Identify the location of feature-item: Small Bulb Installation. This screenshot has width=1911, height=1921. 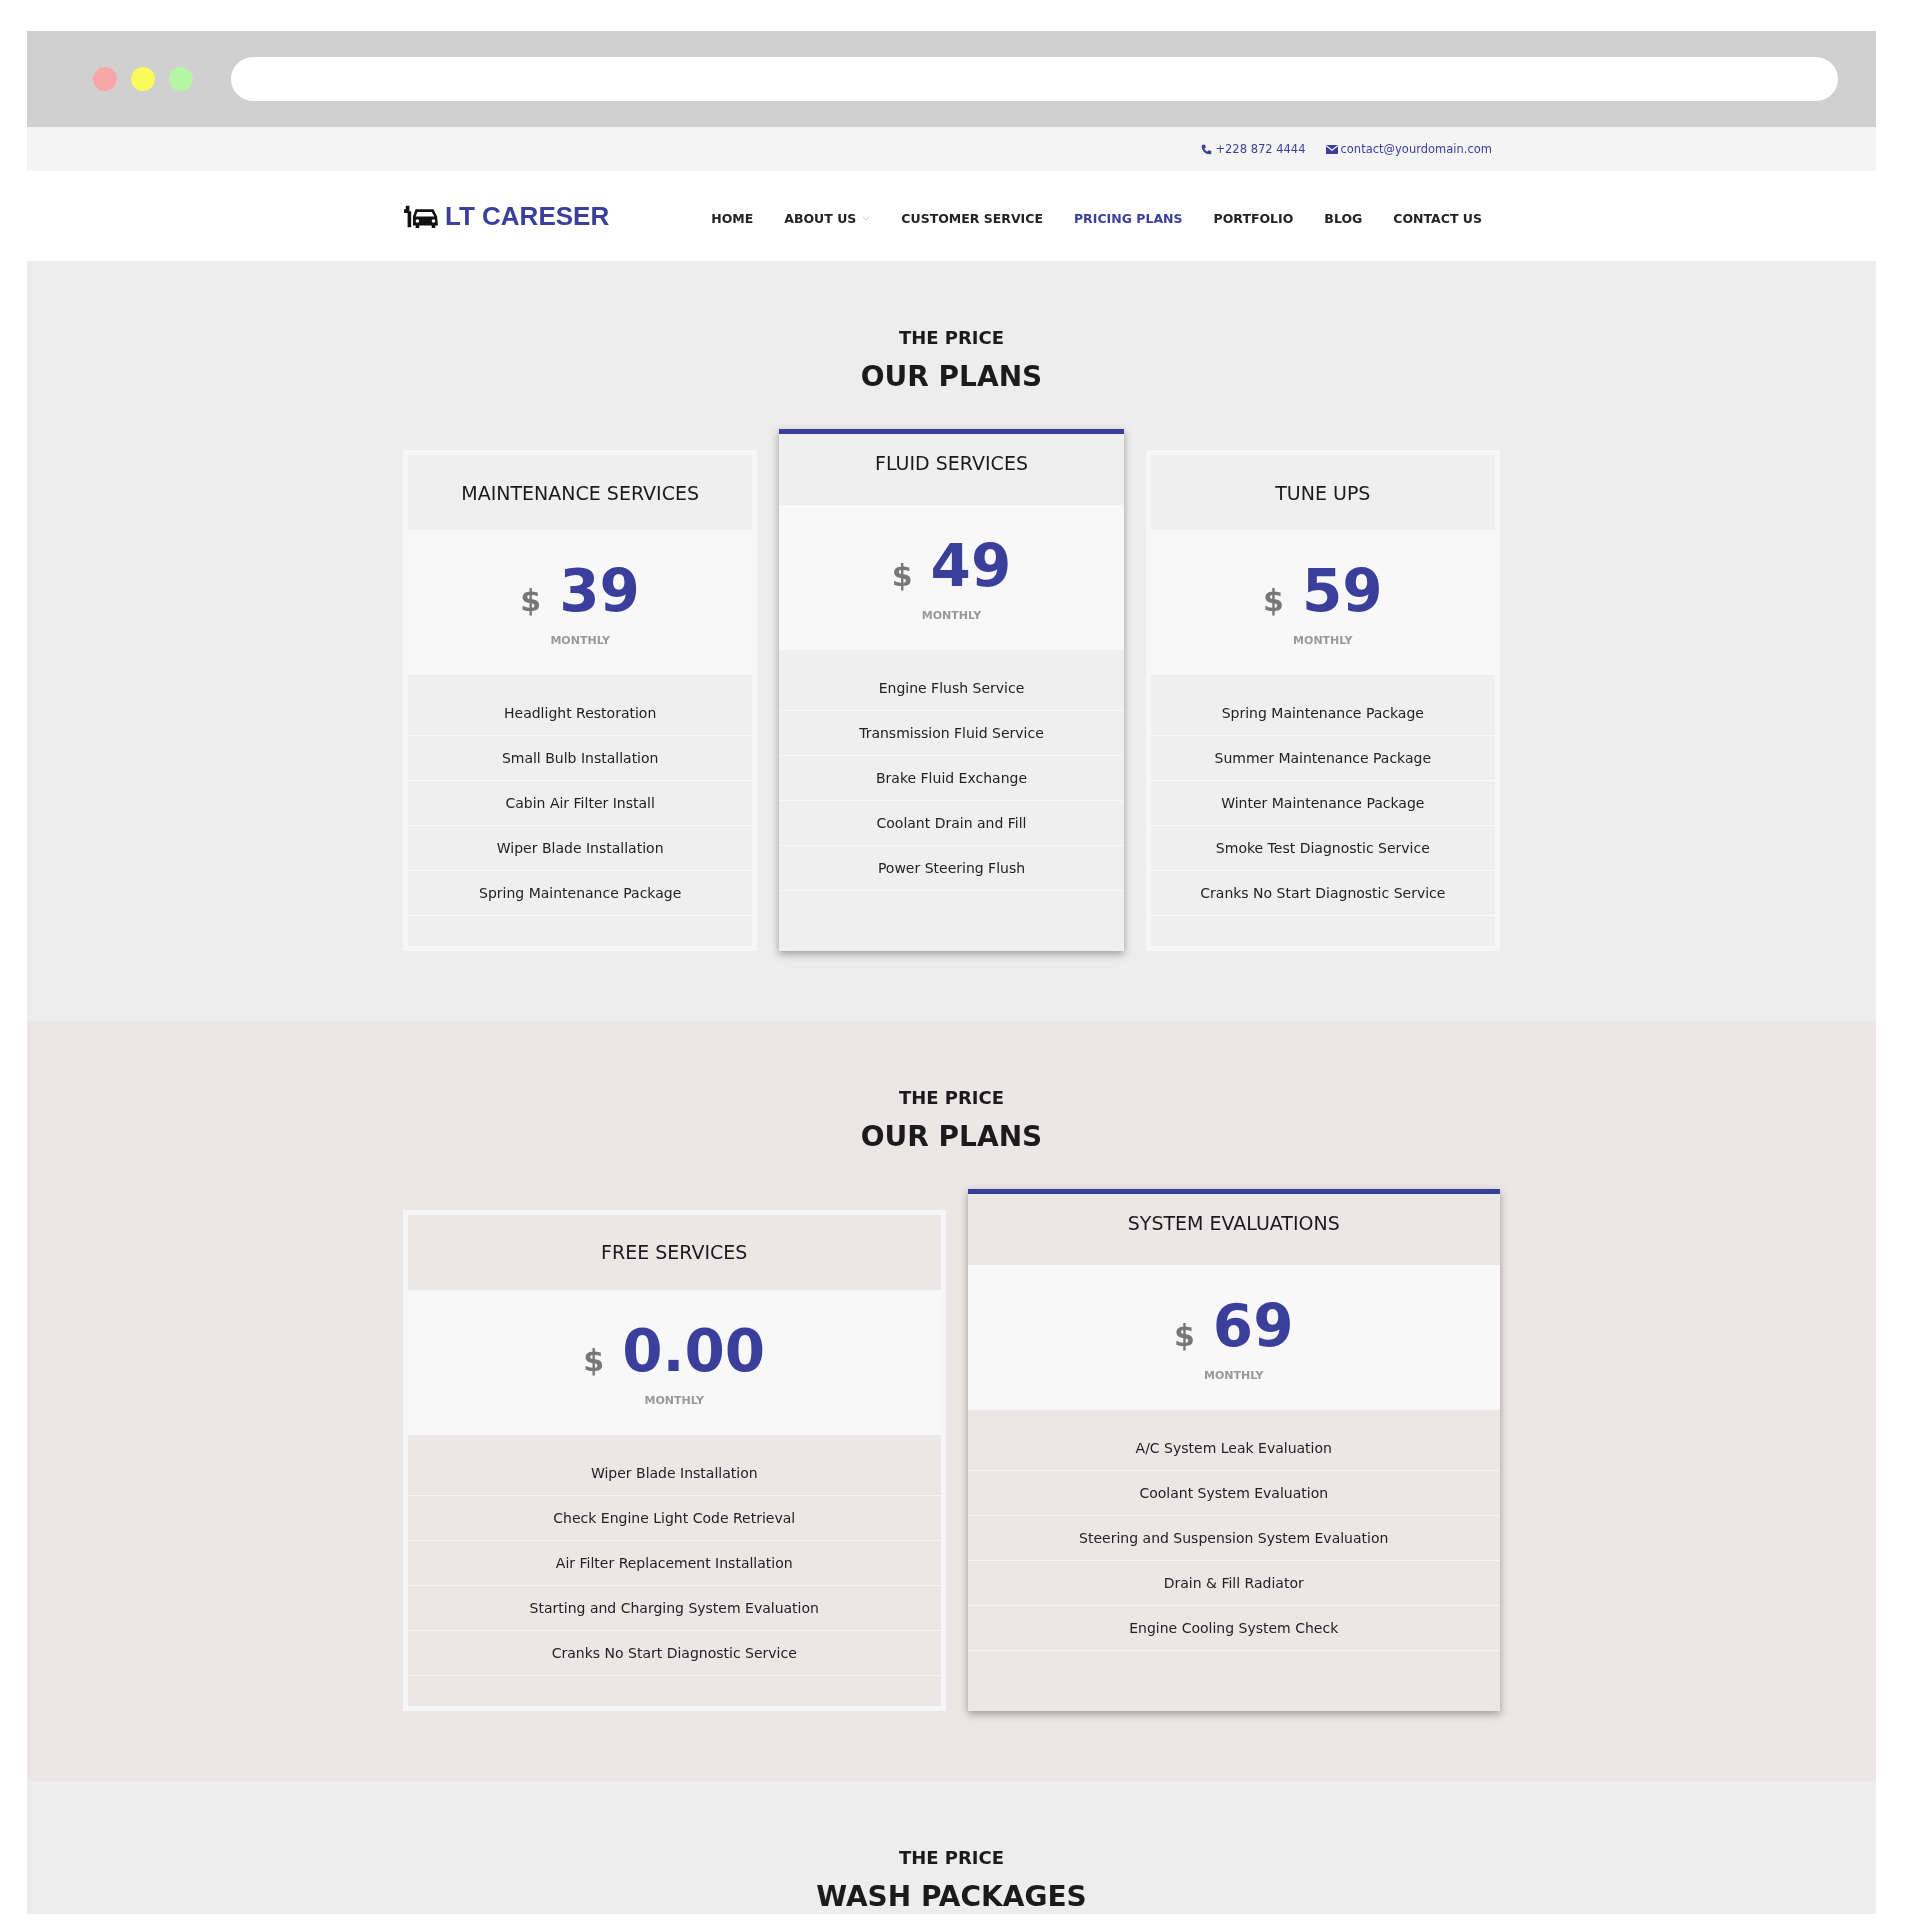
(580, 757).